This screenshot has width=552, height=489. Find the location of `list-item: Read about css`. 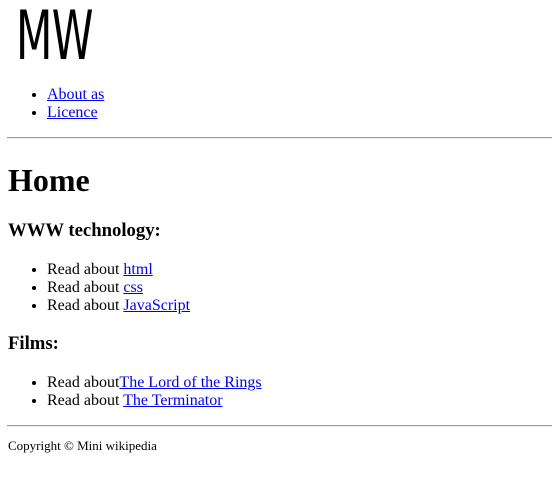

list-item: Read about css is located at coordinates (118, 288).